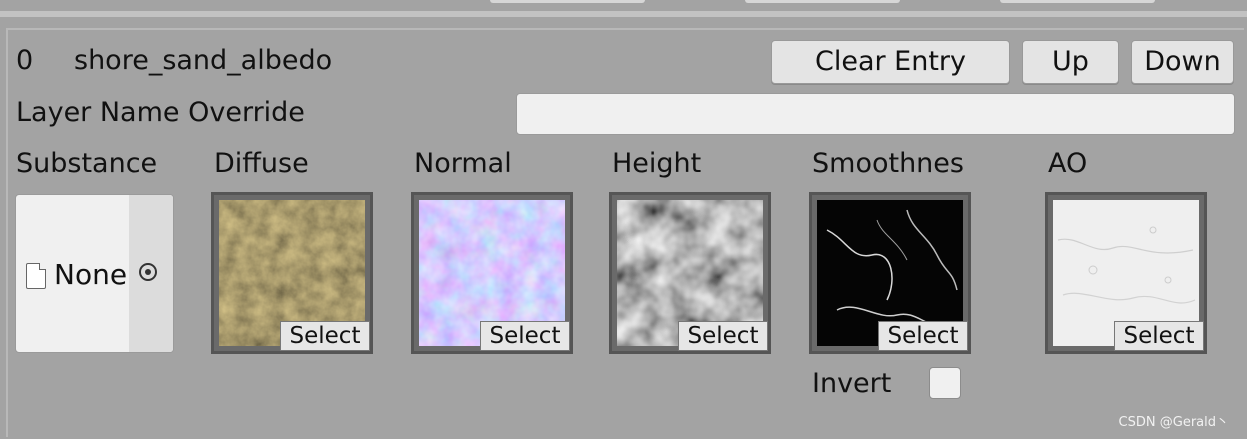 The image size is (1247, 439). Describe the element at coordinates (160, 112) in the screenshot. I see `layer-name-override-label: Layer Name Override` at that location.